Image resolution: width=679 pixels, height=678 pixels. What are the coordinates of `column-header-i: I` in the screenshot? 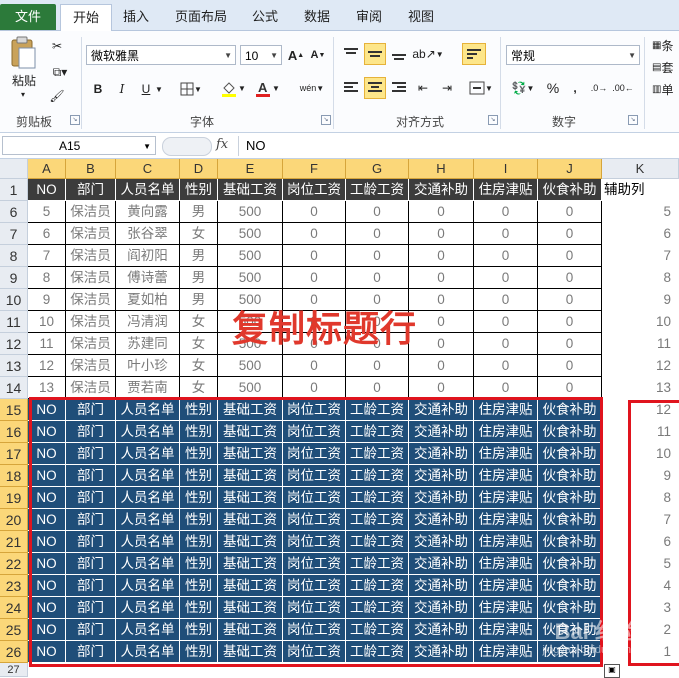 It's located at (506, 169).